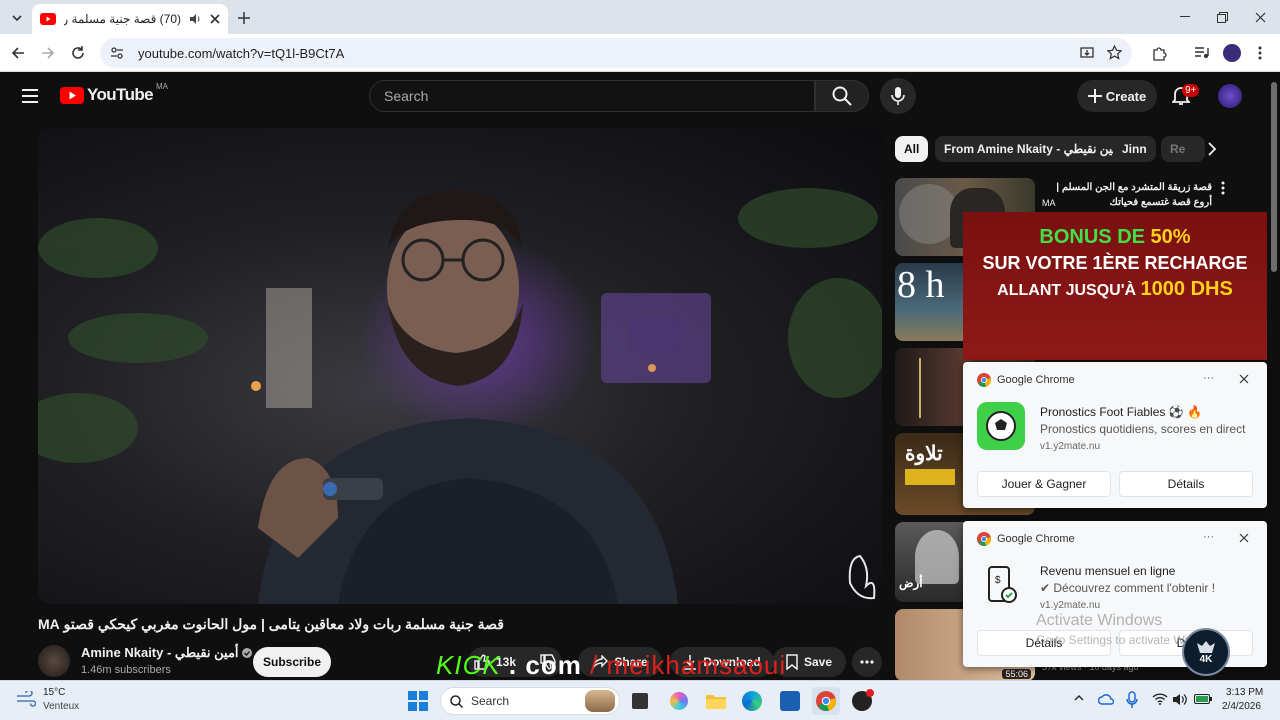  I want to click on youtube-logo: YouTube MA, so click(114, 93).